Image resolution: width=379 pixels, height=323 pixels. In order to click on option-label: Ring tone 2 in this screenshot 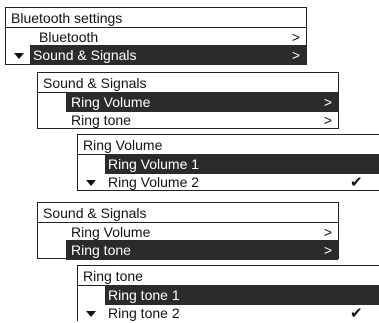, I will do `click(144, 313)`.